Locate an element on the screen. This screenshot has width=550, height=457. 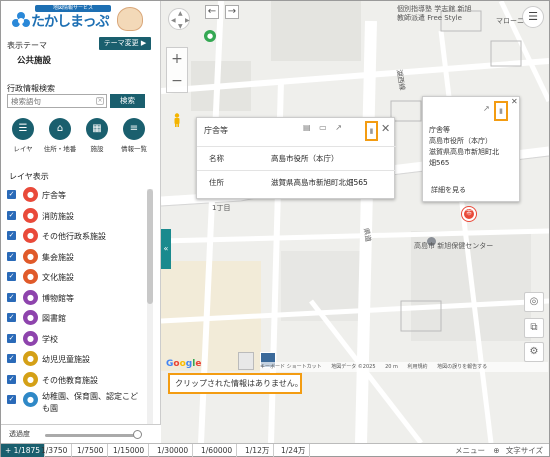
green-poi-marker: ● is located at coordinates (210, 36).